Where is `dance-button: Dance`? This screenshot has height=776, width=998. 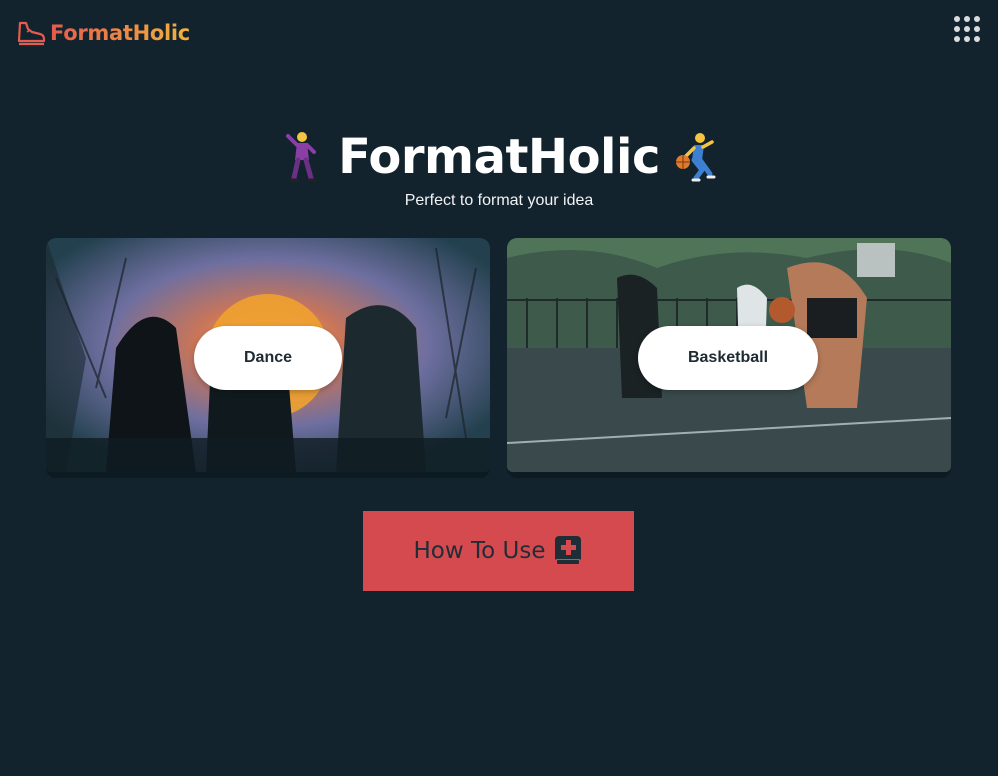 dance-button: Dance is located at coordinates (268, 358).